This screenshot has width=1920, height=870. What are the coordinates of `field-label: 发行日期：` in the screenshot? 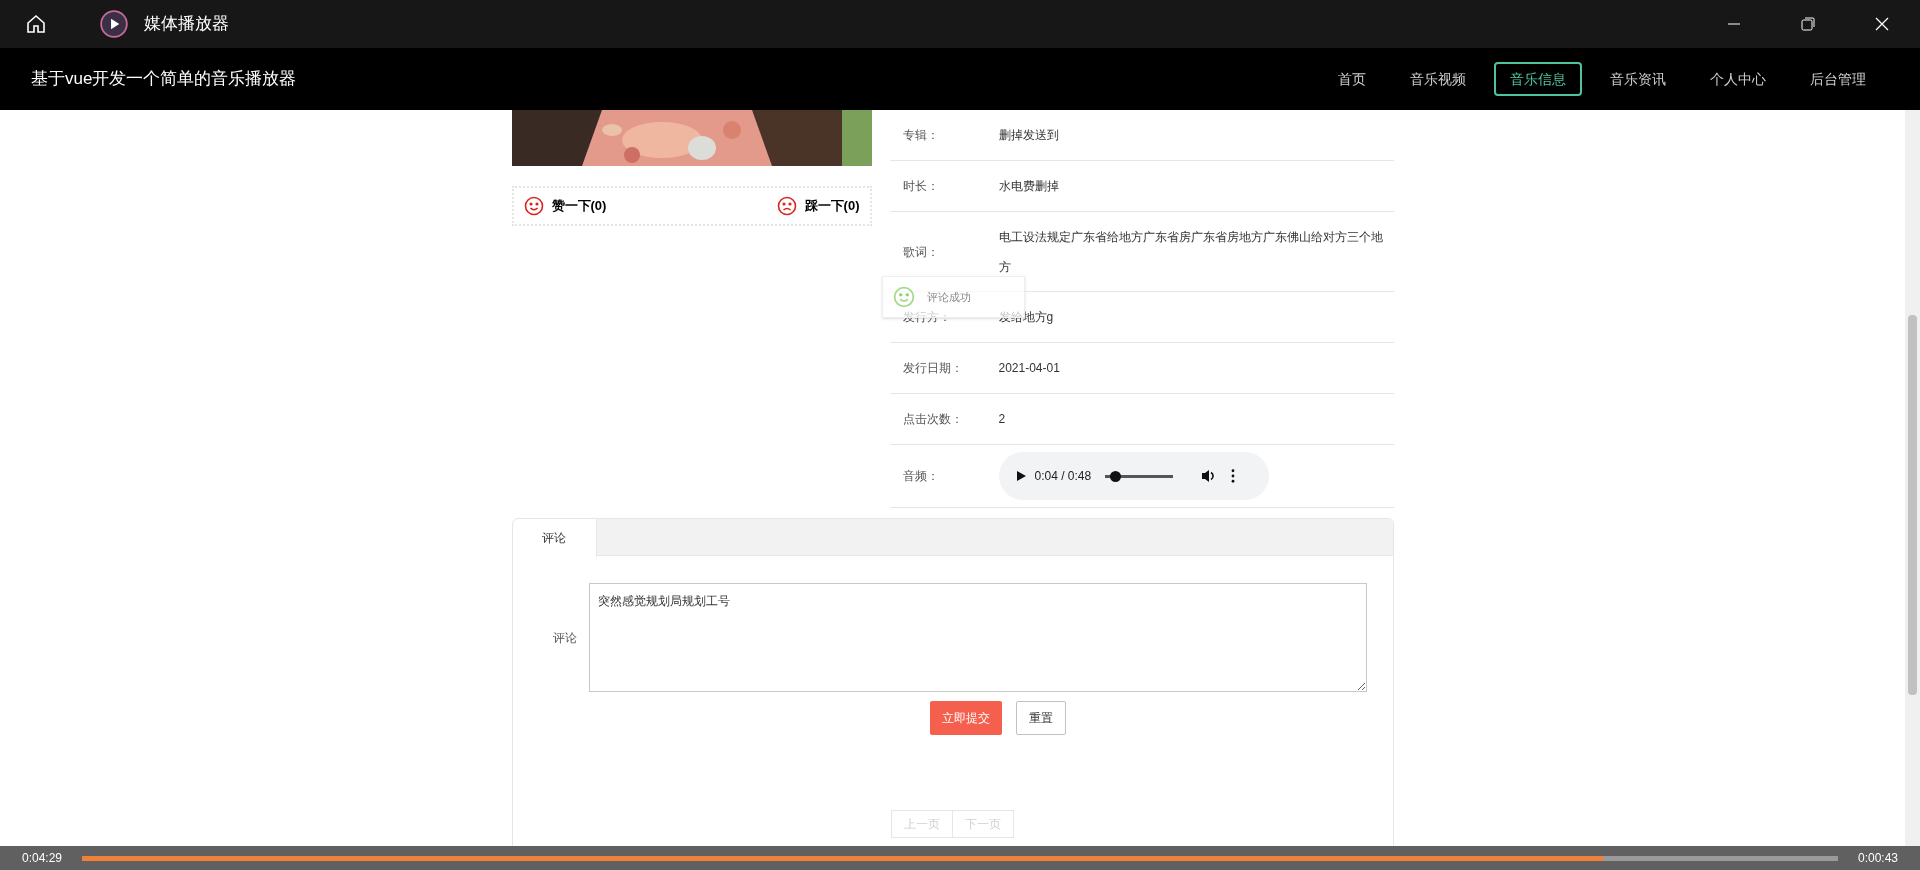 It's located at (932, 368).